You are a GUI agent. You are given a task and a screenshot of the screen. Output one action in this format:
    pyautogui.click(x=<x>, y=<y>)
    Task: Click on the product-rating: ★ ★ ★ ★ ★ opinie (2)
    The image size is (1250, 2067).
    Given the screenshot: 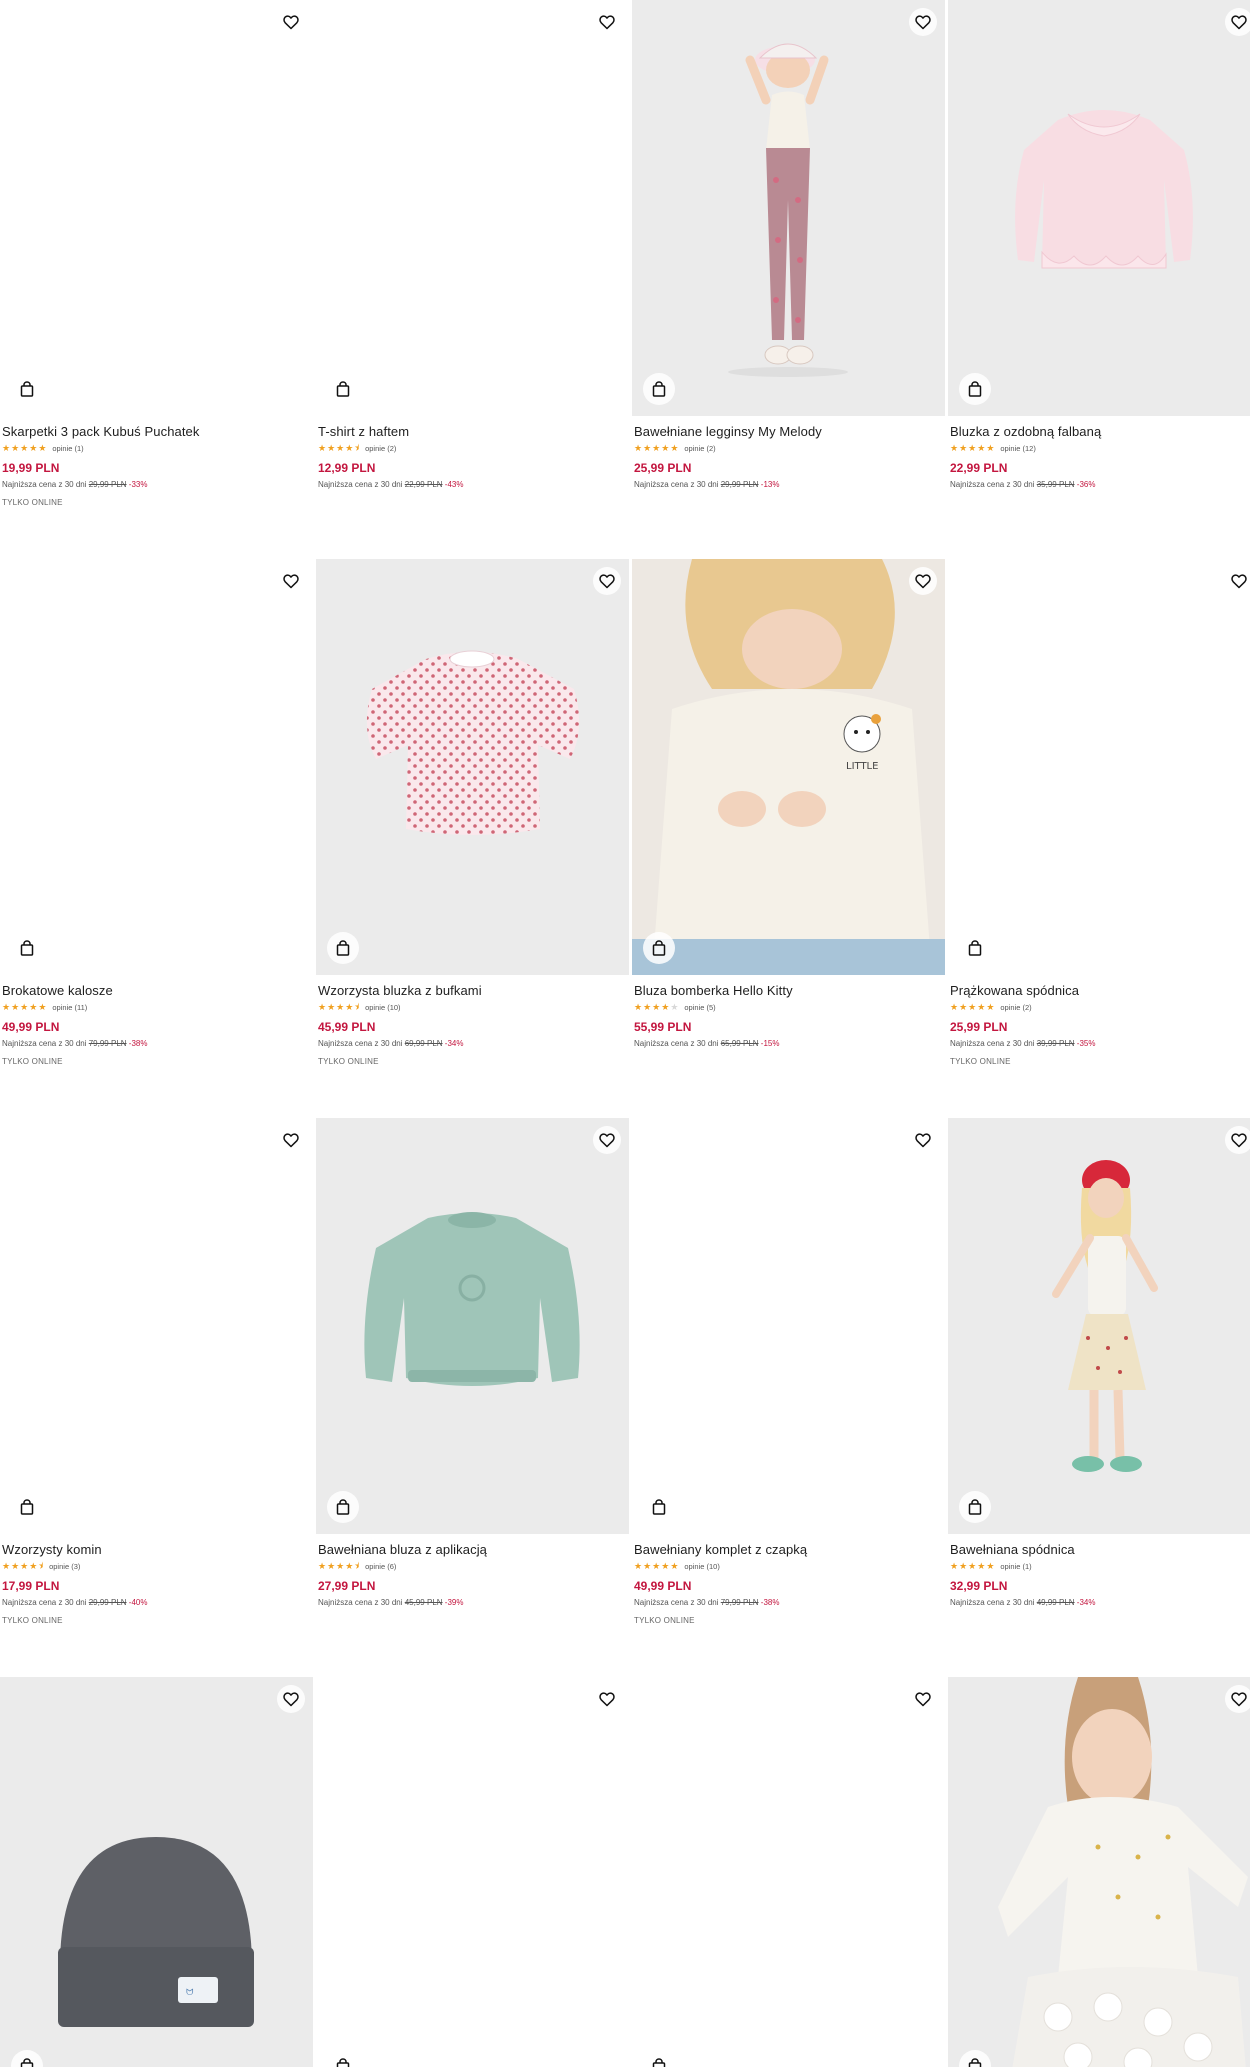 What is the action you would take?
    pyautogui.click(x=788, y=448)
    